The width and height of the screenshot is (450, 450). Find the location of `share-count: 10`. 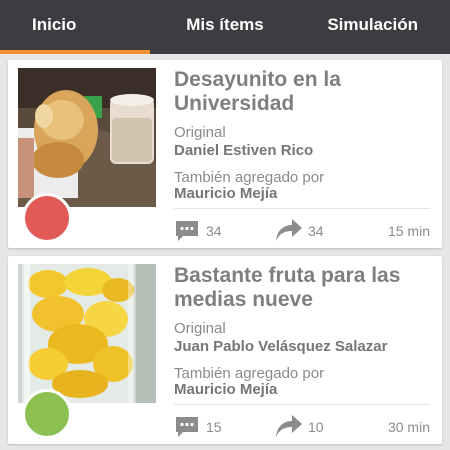

share-count: 10 is located at coordinates (316, 427).